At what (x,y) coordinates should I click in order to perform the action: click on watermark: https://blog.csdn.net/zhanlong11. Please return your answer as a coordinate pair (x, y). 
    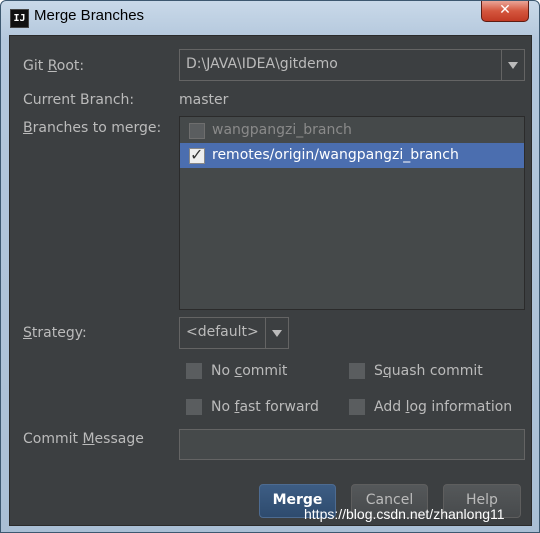
    Looking at the image, I should click on (404, 514).